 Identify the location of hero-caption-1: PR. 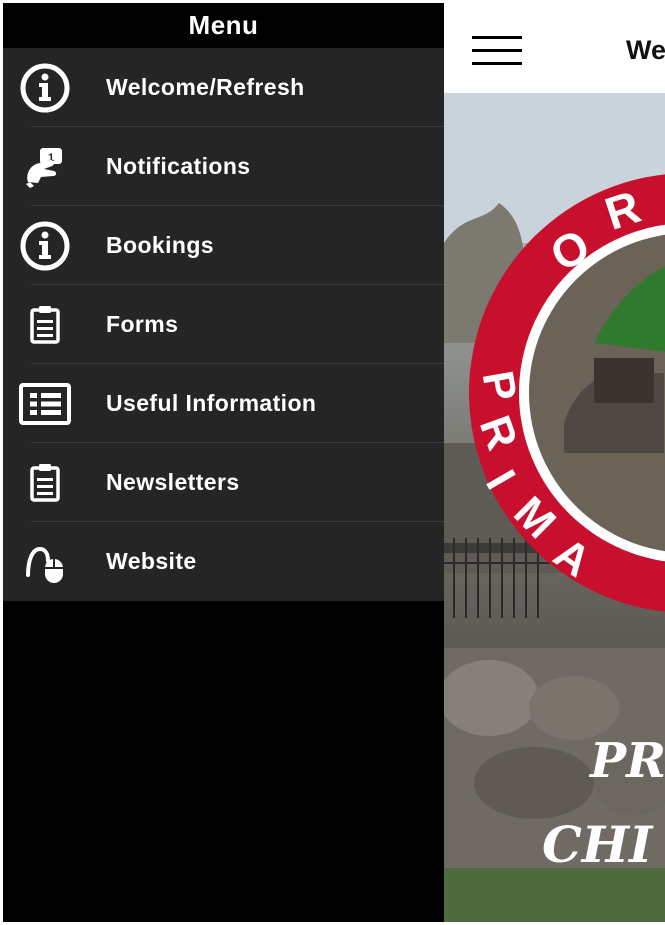
(627, 761).